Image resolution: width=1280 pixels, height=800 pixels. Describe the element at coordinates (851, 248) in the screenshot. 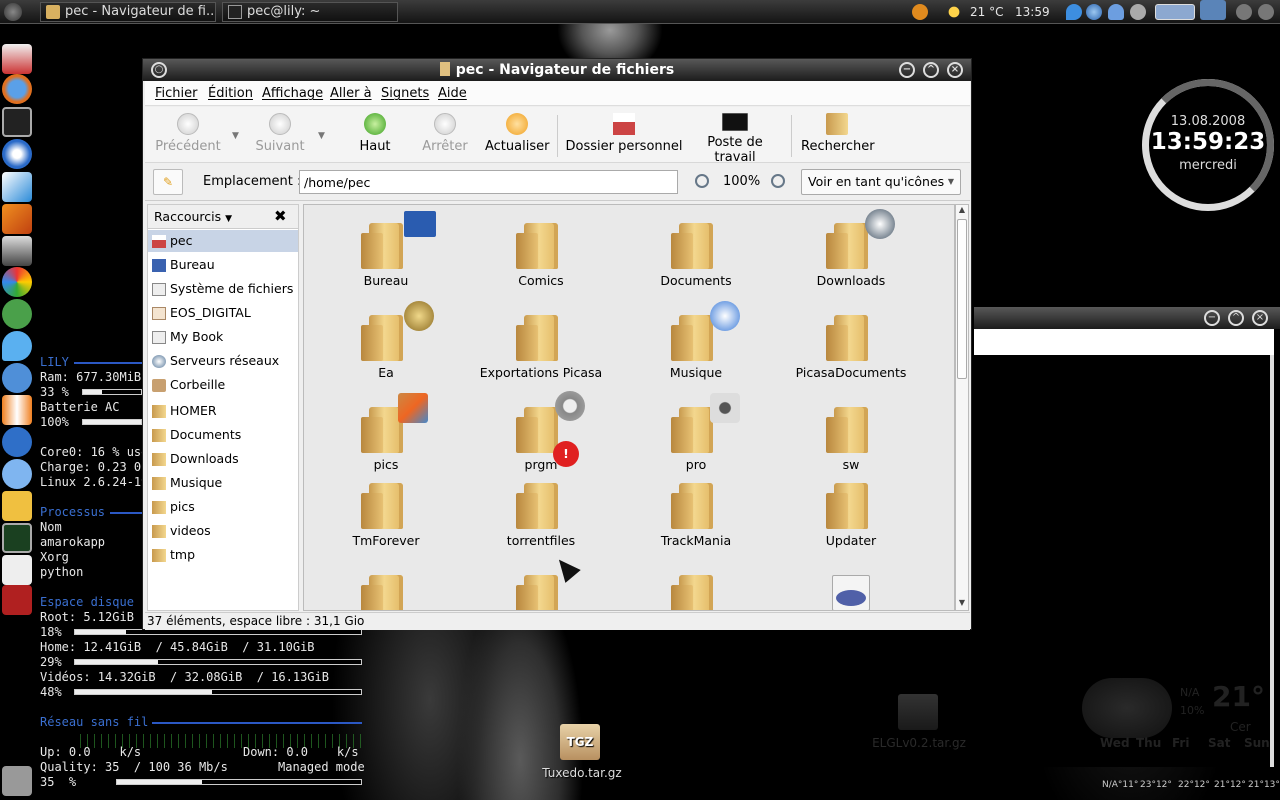

I see `folder-item-downloads: Downloads` at that location.